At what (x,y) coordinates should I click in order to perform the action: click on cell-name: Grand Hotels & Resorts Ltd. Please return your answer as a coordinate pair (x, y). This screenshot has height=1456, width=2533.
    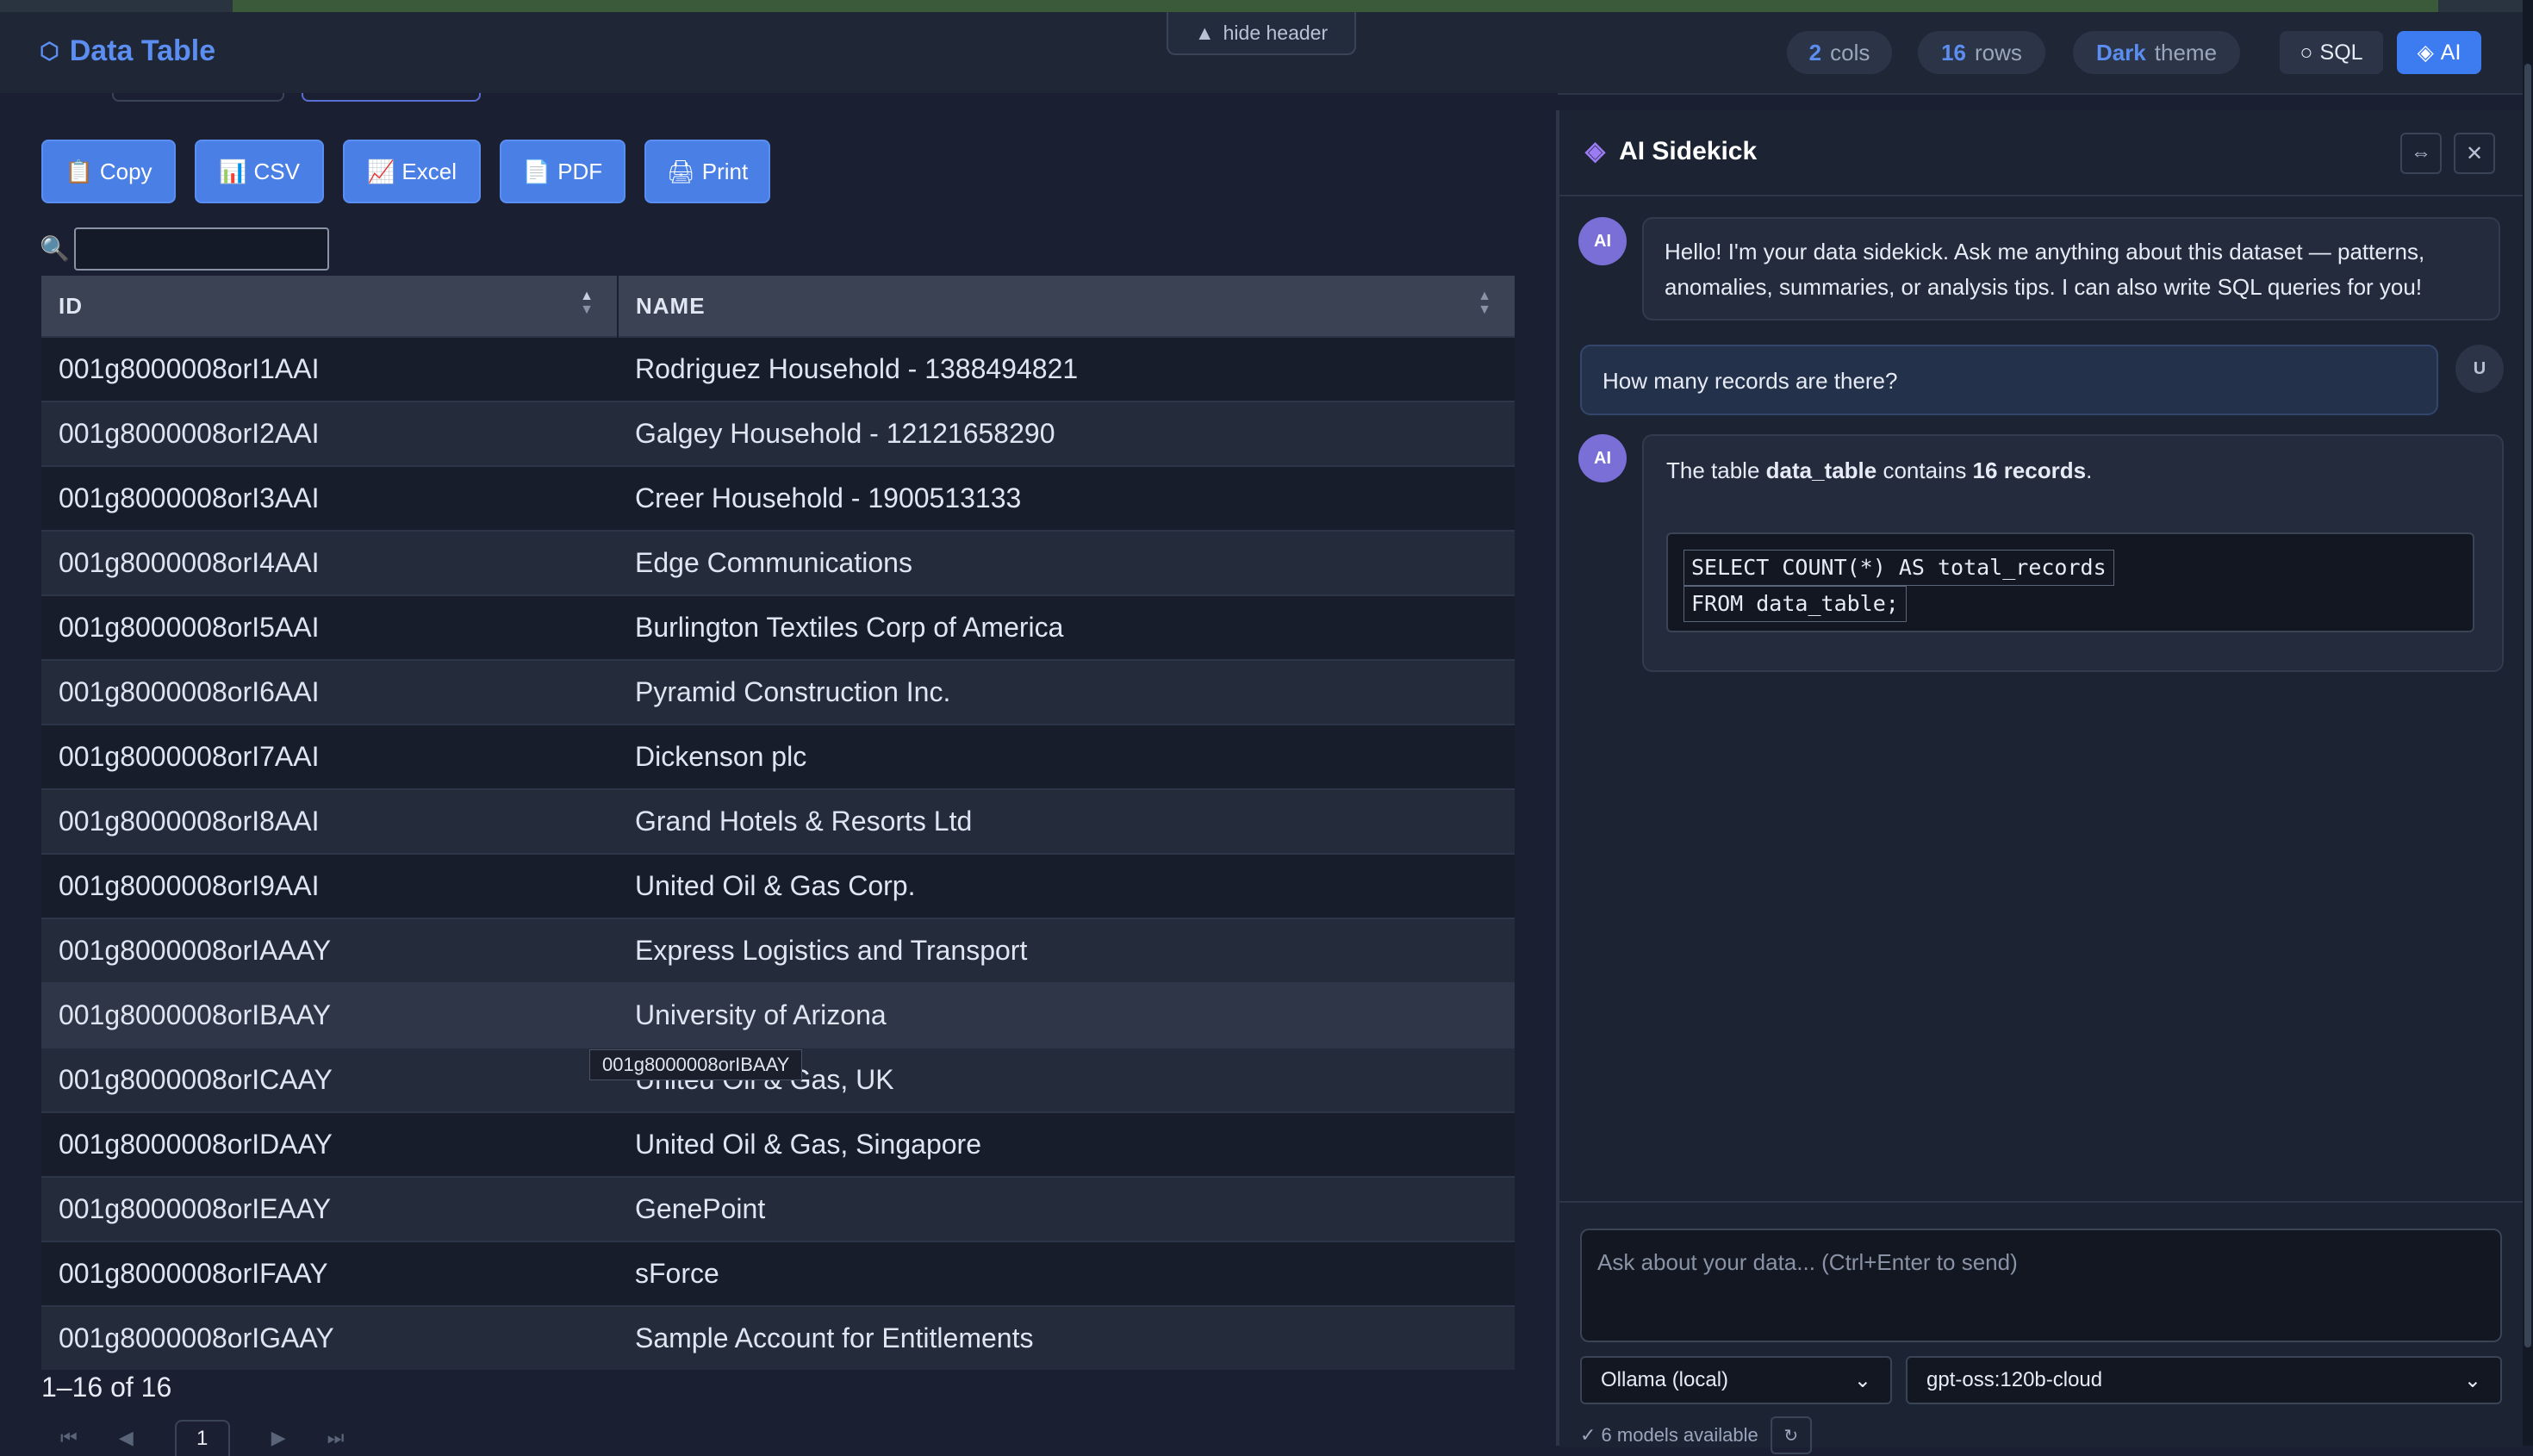
    Looking at the image, I should click on (1066, 821).